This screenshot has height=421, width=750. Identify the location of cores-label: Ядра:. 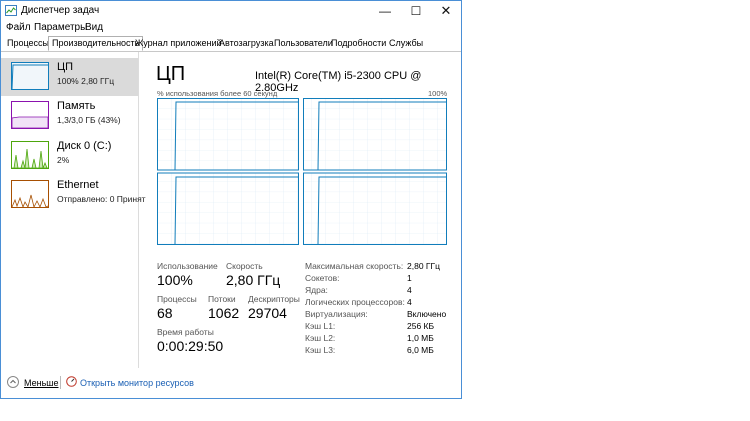
(316, 290).